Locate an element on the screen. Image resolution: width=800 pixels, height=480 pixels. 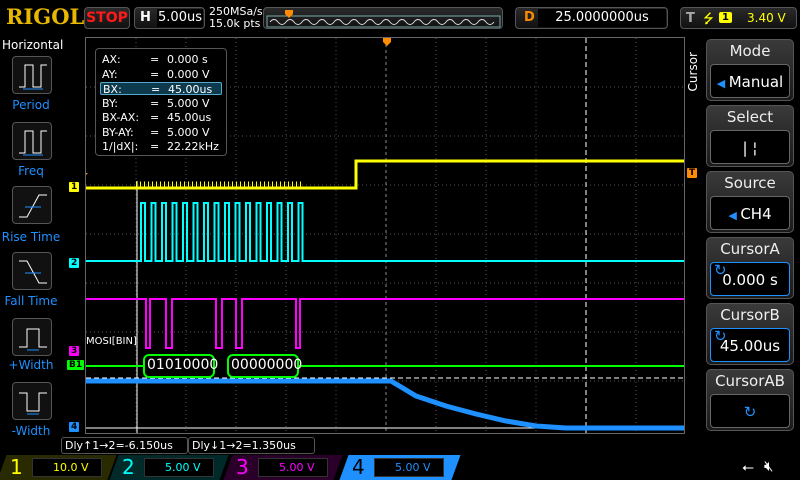
readout-key: BX-AX: is located at coordinates (121, 117).